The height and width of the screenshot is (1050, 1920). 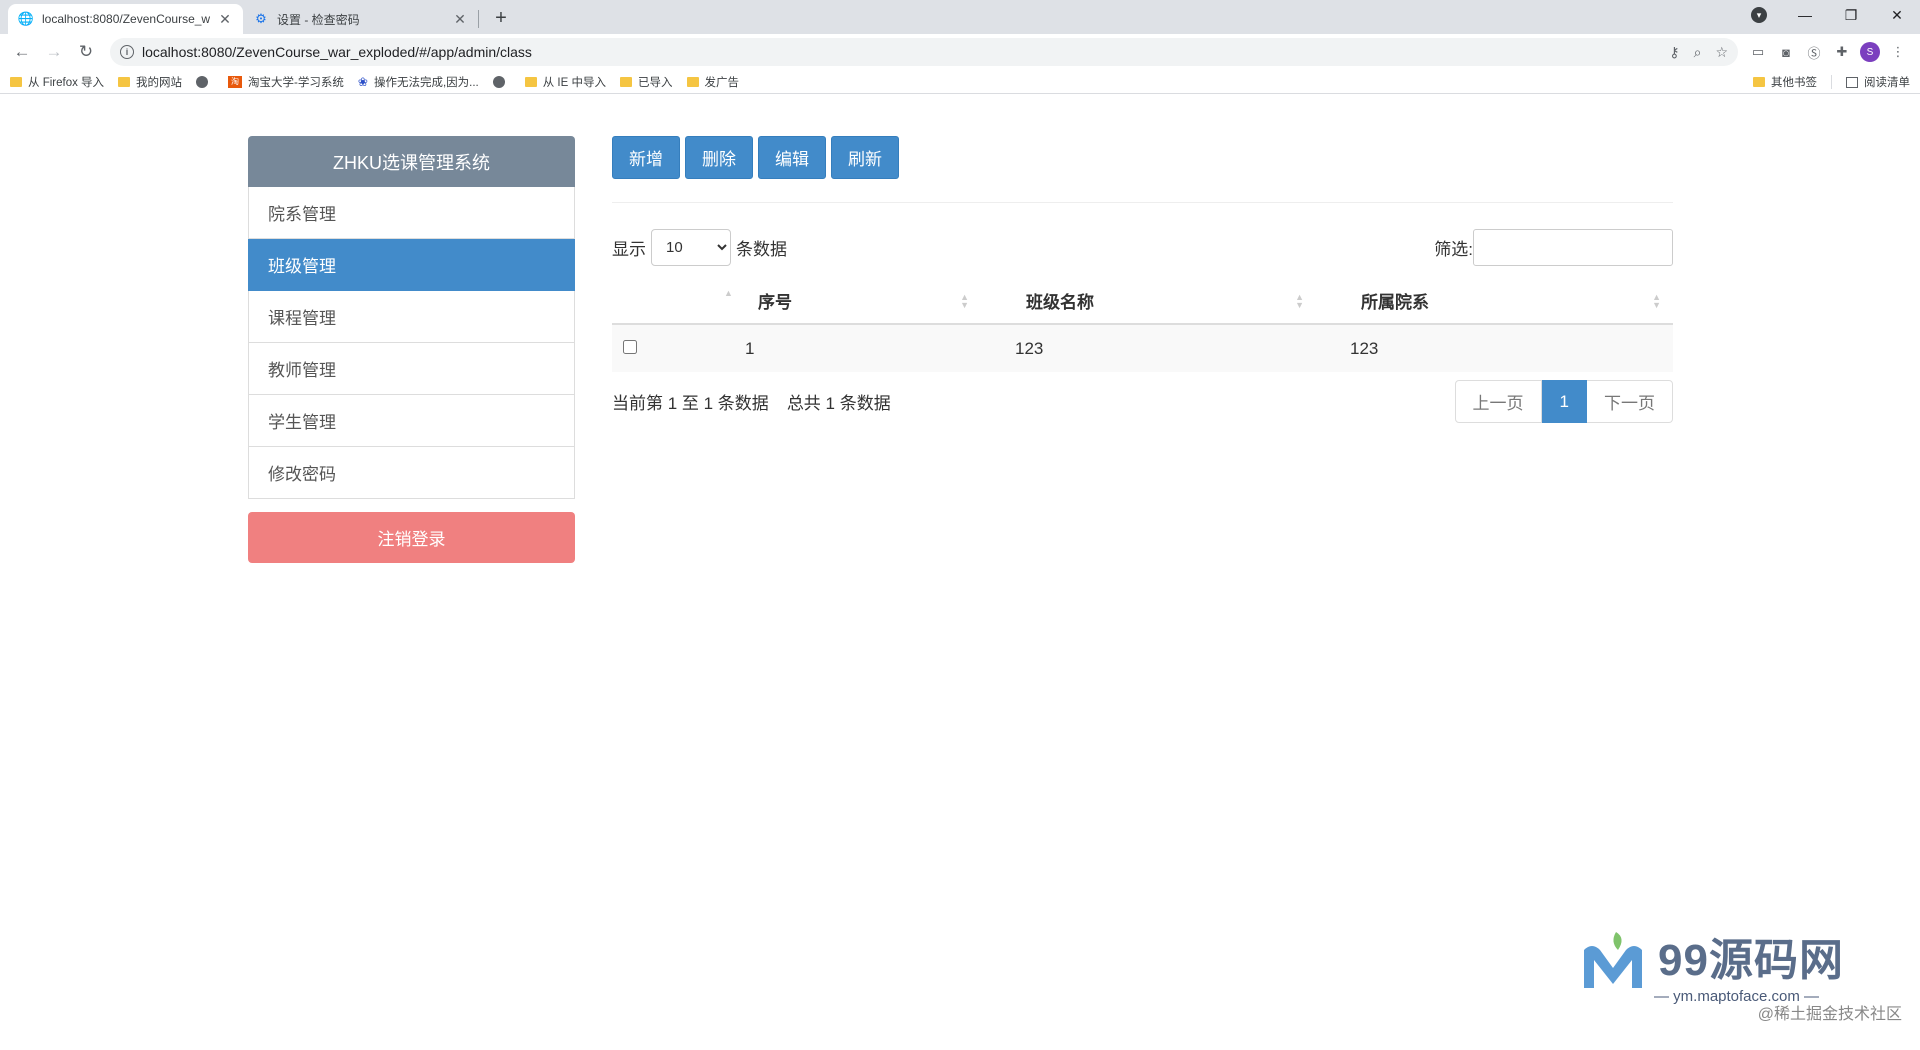 I want to click on tab-search-button: ▾, so click(x=1759, y=15).